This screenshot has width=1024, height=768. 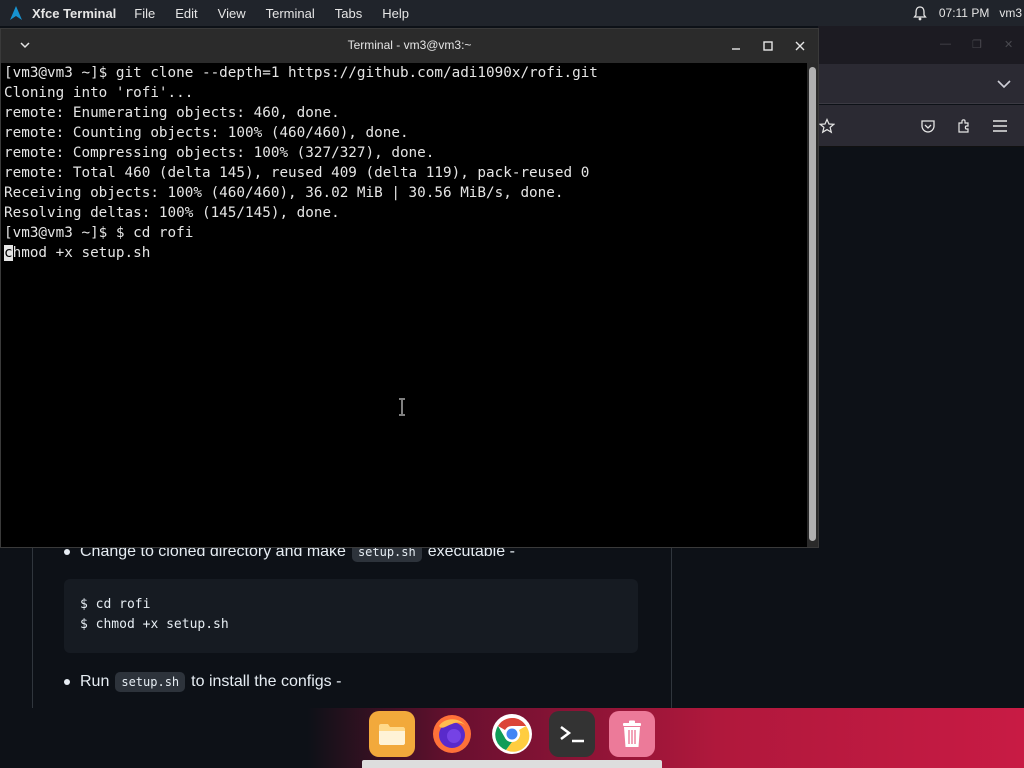 I want to click on terminal-title: Terminal - vm3@vm3:~, so click(x=409, y=45).